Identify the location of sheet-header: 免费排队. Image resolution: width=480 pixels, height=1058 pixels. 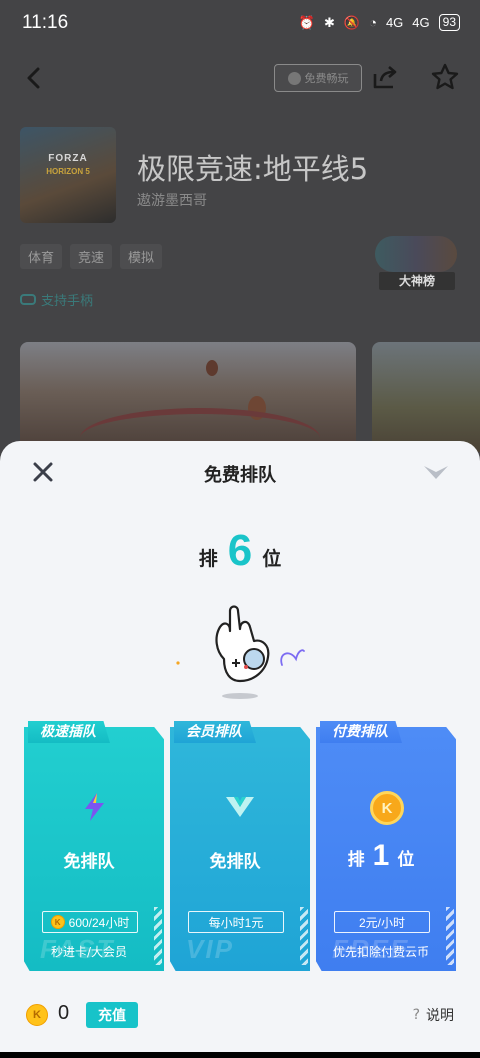
(240, 473).